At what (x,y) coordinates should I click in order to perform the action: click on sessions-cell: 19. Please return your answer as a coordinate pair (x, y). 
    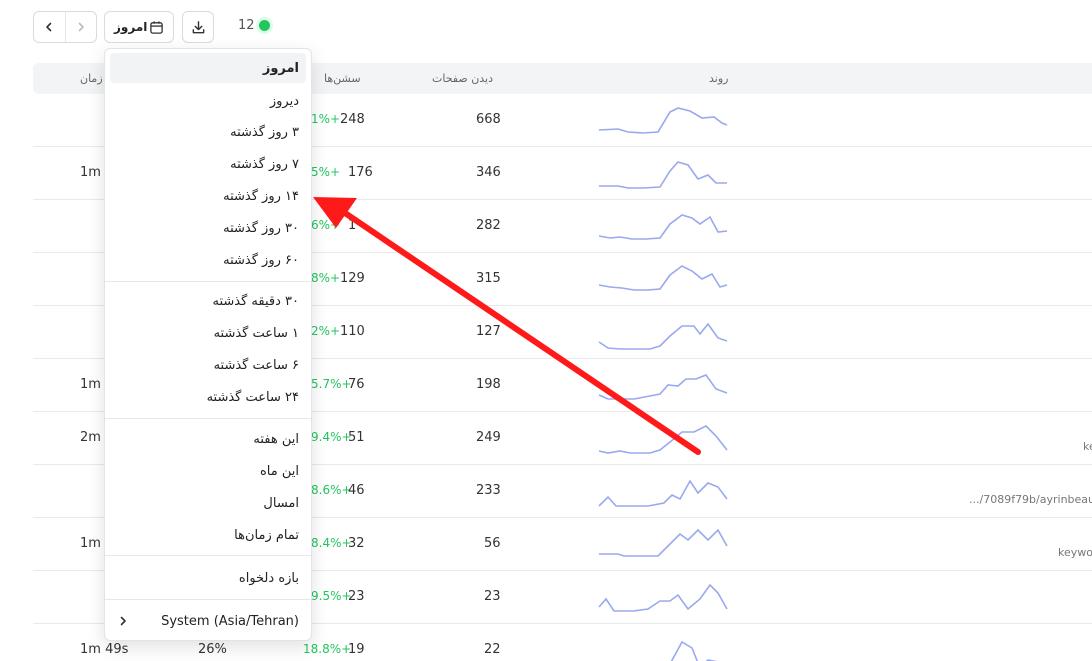
    Looking at the image, I should click on (356, 649).